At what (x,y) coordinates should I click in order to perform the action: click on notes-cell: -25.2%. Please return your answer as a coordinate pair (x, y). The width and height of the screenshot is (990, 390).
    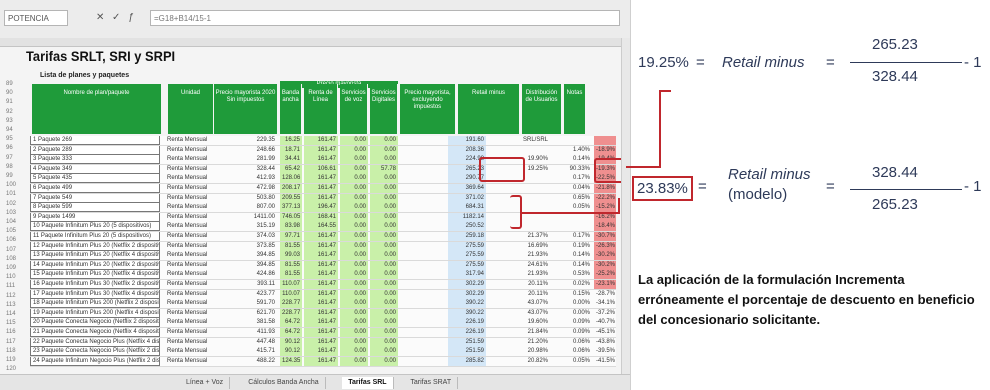
    Looking at the image, I should click on (605, 275).